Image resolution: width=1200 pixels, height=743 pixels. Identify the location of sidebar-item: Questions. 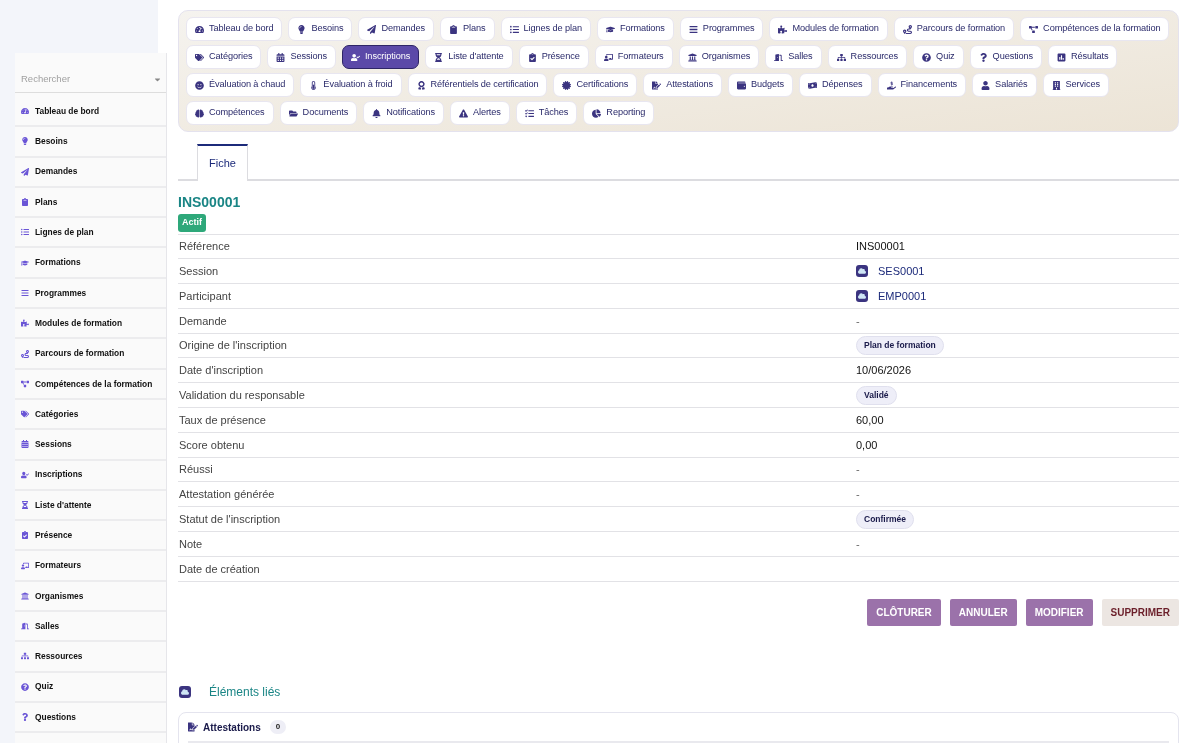
(90, 718).